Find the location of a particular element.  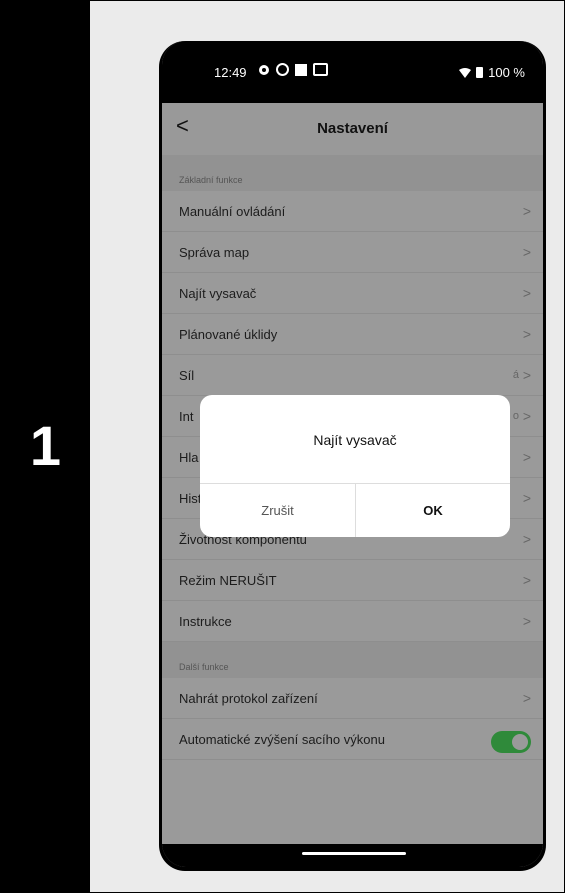

home-indicator is located at coordinates (354, 853).